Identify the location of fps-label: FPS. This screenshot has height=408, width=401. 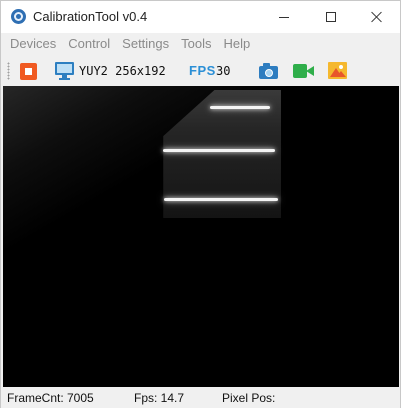
(202, 70).